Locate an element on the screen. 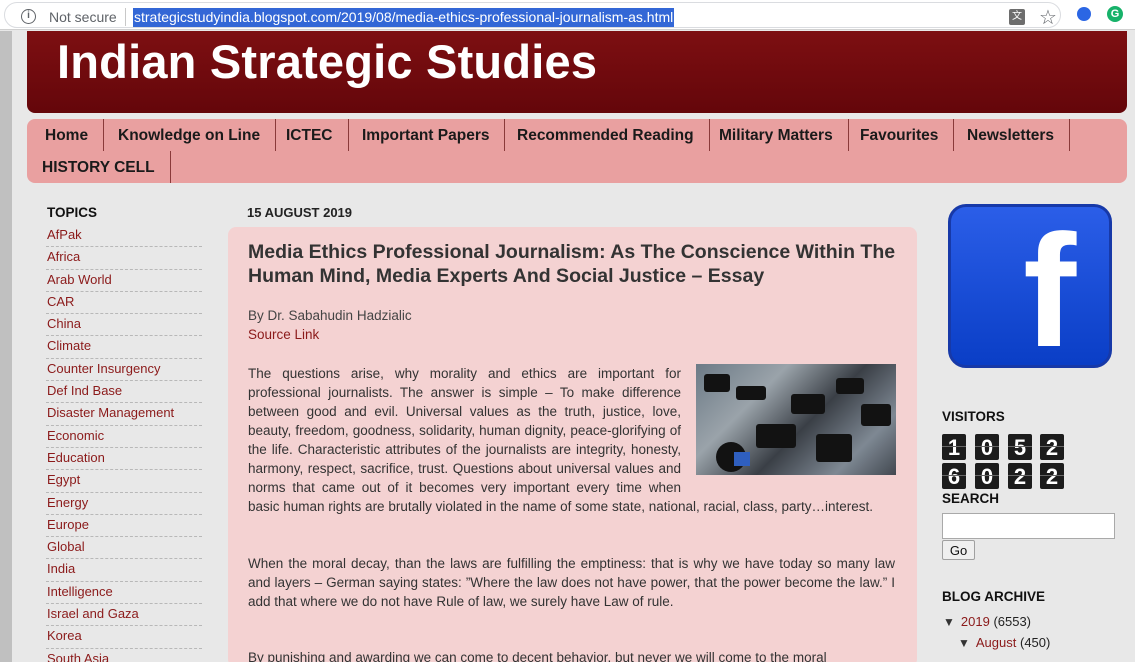  source-link: Source Link is located at coordinates (283, 334).